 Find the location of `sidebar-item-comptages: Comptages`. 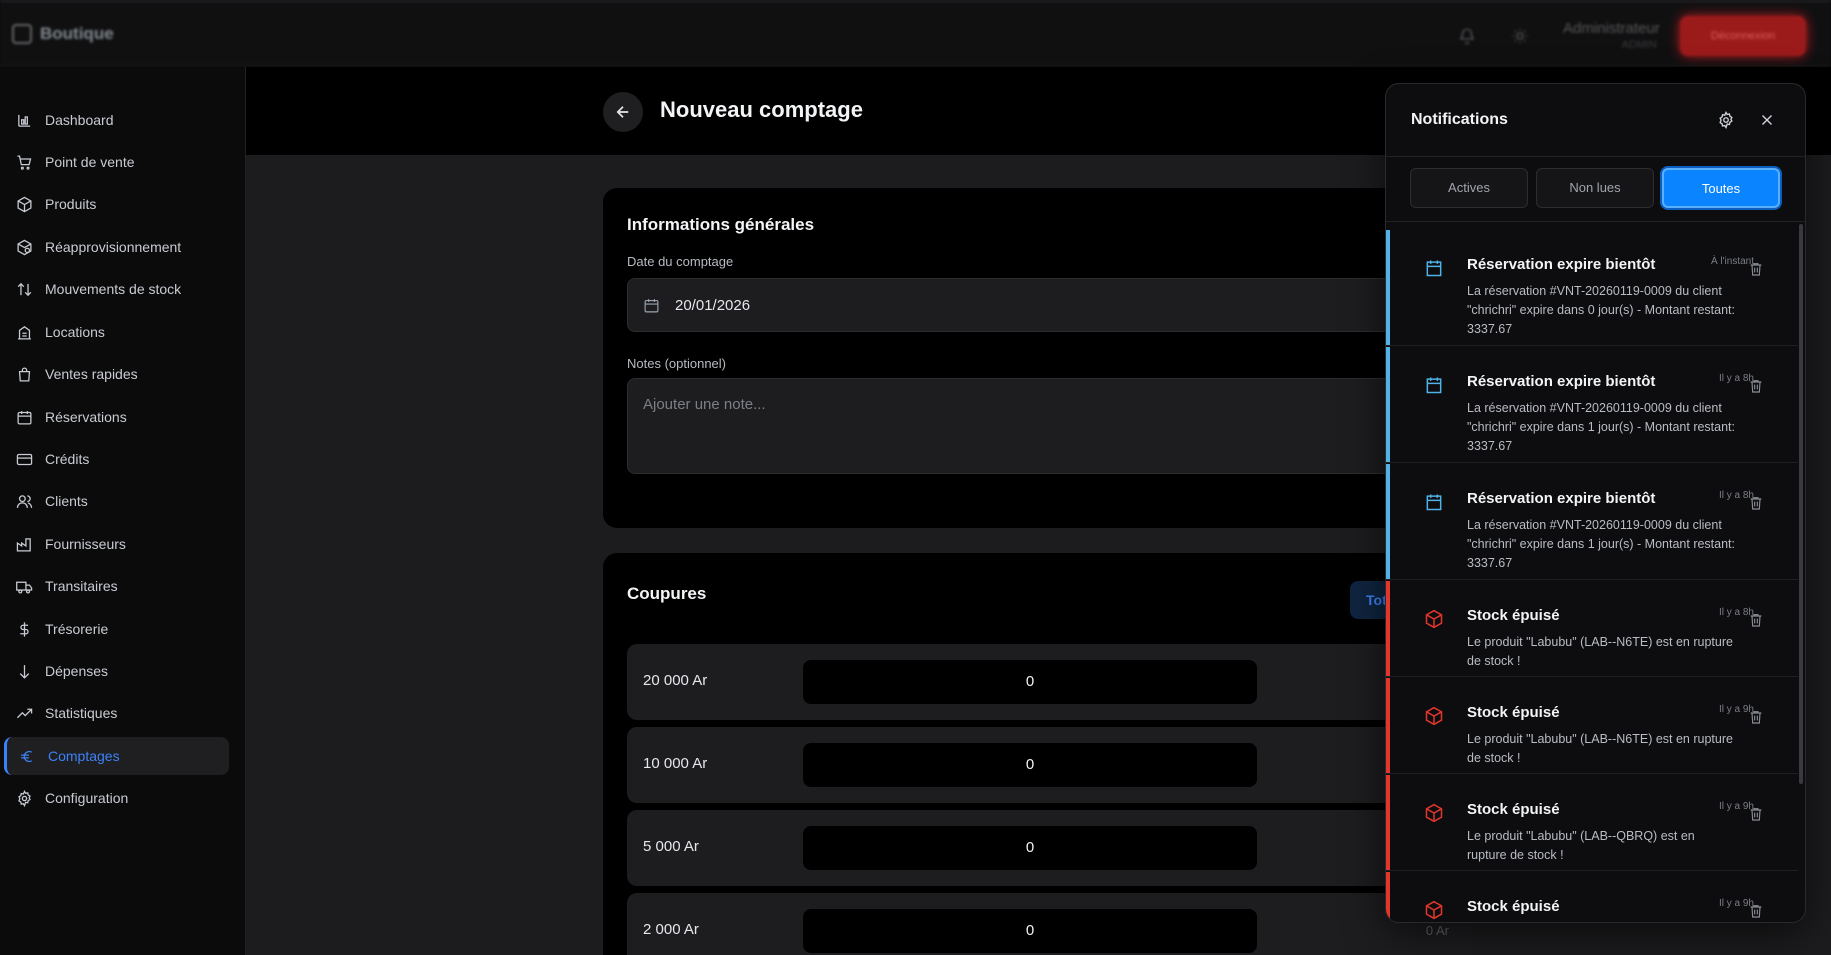

sidebar-item-comptages: Comptages is located at coordinates (116, 756).